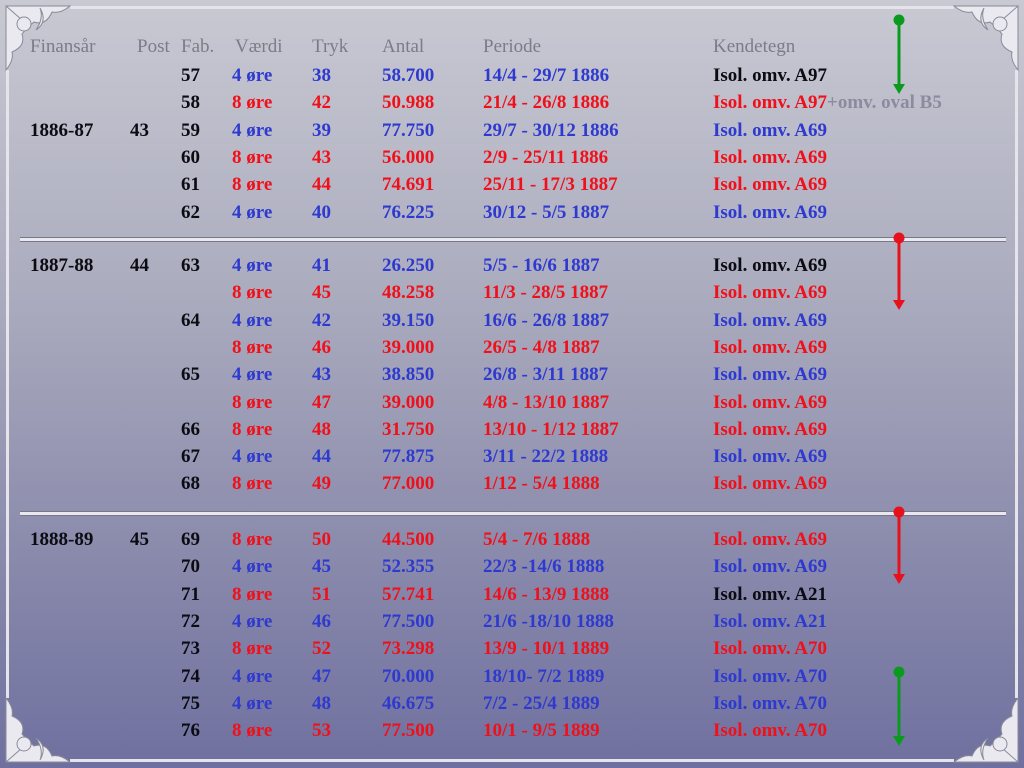  What do you see at coordinates (408, 649) in the screenshot?
I see `antal-cell: 73.298` at bounding box center [408, 649].